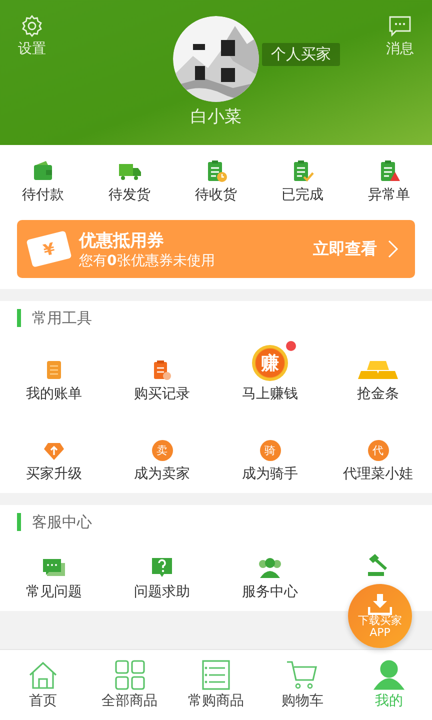  I want to click on username: 白小菜, so click(216, 117).